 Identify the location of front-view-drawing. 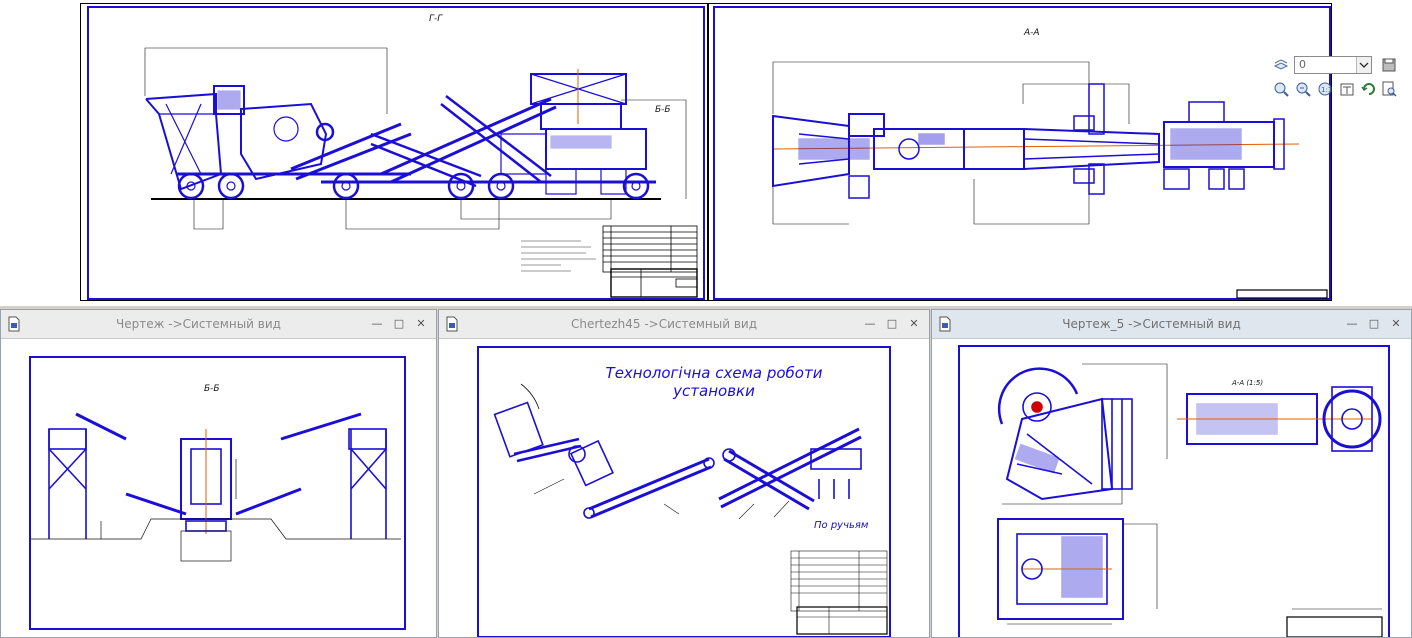
(216, 487).